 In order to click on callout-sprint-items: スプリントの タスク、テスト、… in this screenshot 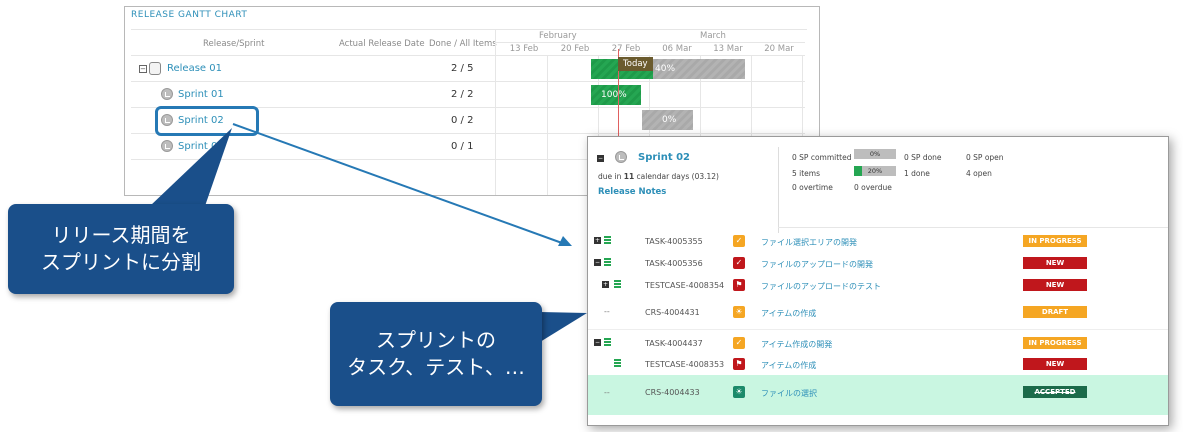, I will do `click(436, 354)`.